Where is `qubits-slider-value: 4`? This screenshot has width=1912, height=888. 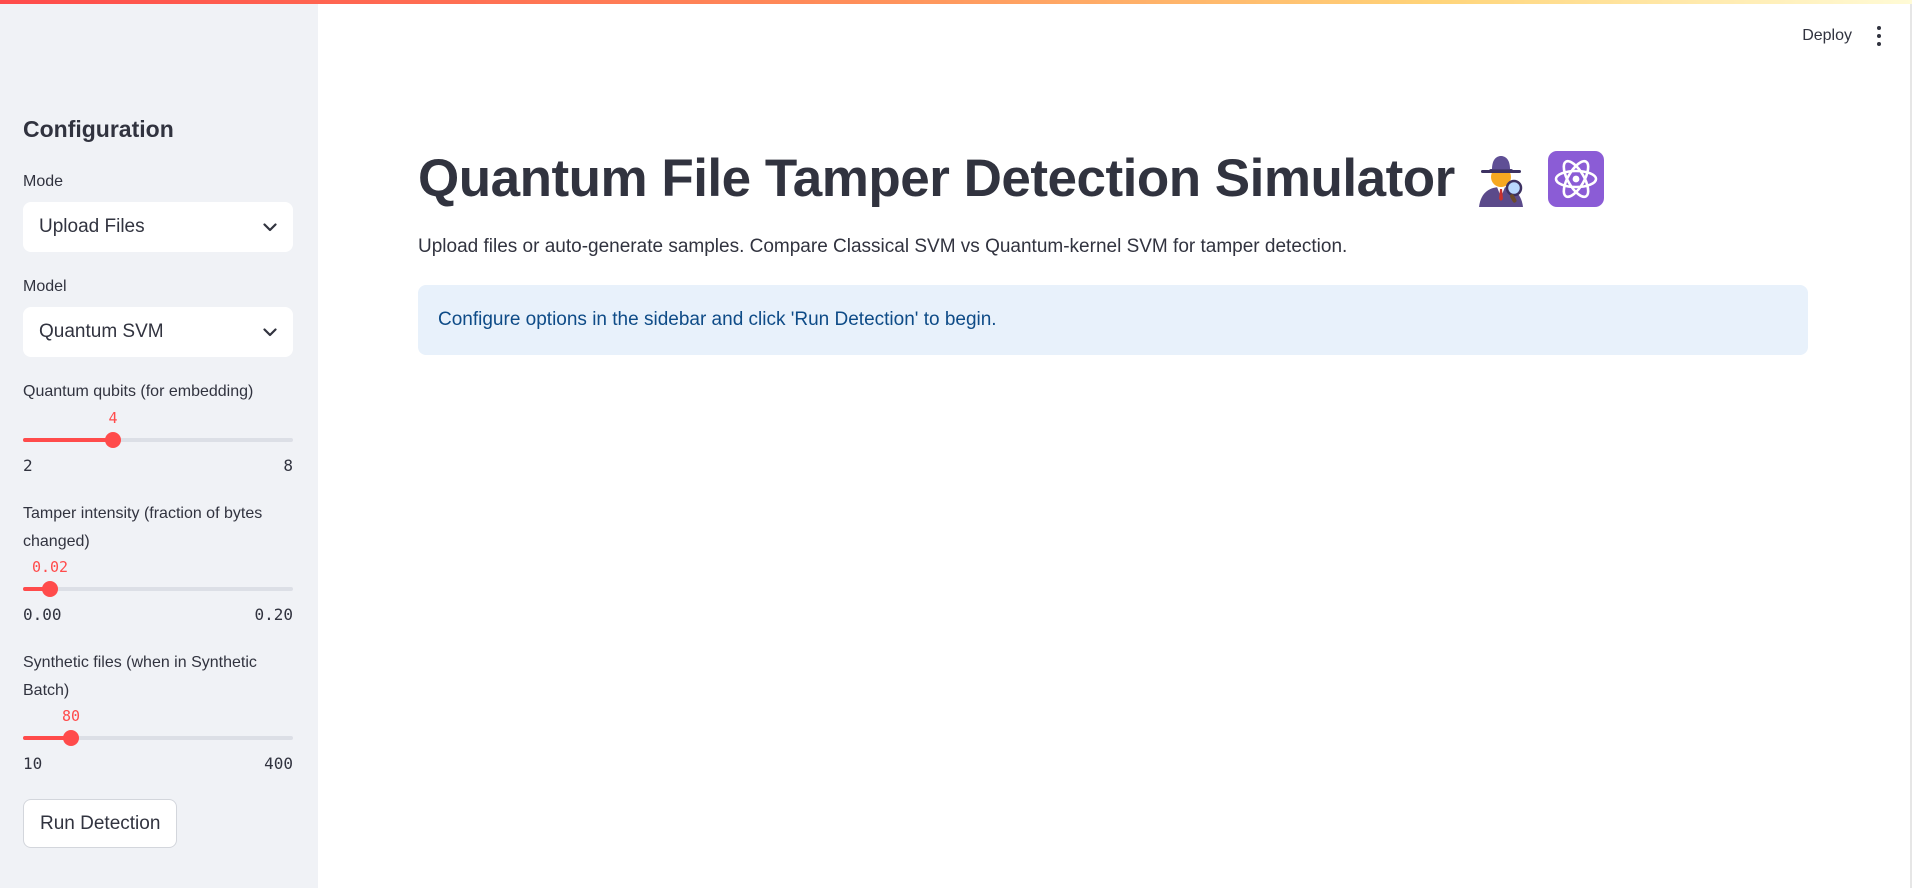
qubits-slider-value: 4 is located at coordinates (113, 418).